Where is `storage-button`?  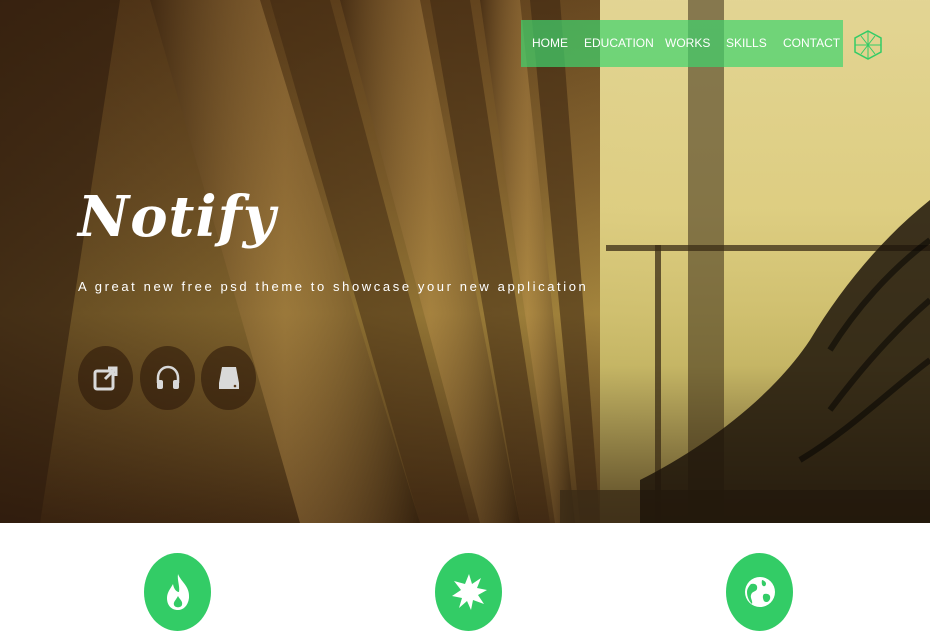
storage-button is located at coordinates (228, 378).